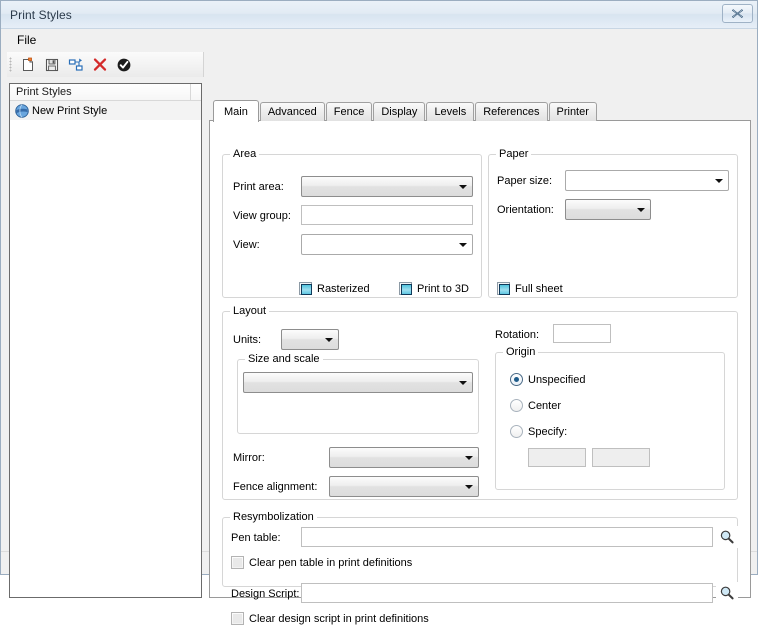  I want to click on clear-pen-table-checkbox: Clear pen table in print definitions, so click(321, 562).